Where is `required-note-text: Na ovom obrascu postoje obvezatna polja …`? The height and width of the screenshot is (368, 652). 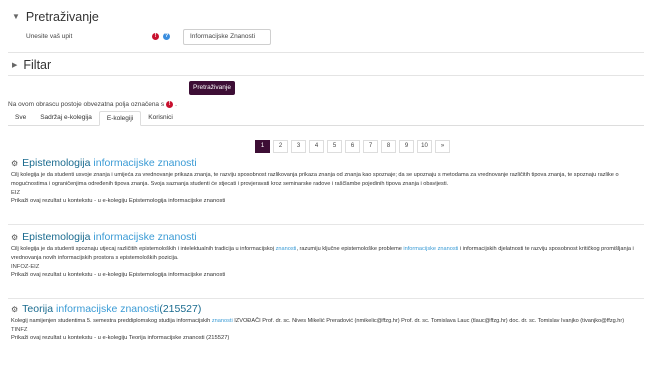
required-note-text: Na ovom obrascu postoje obvezatna polja … is located at coordinates (86, 104).